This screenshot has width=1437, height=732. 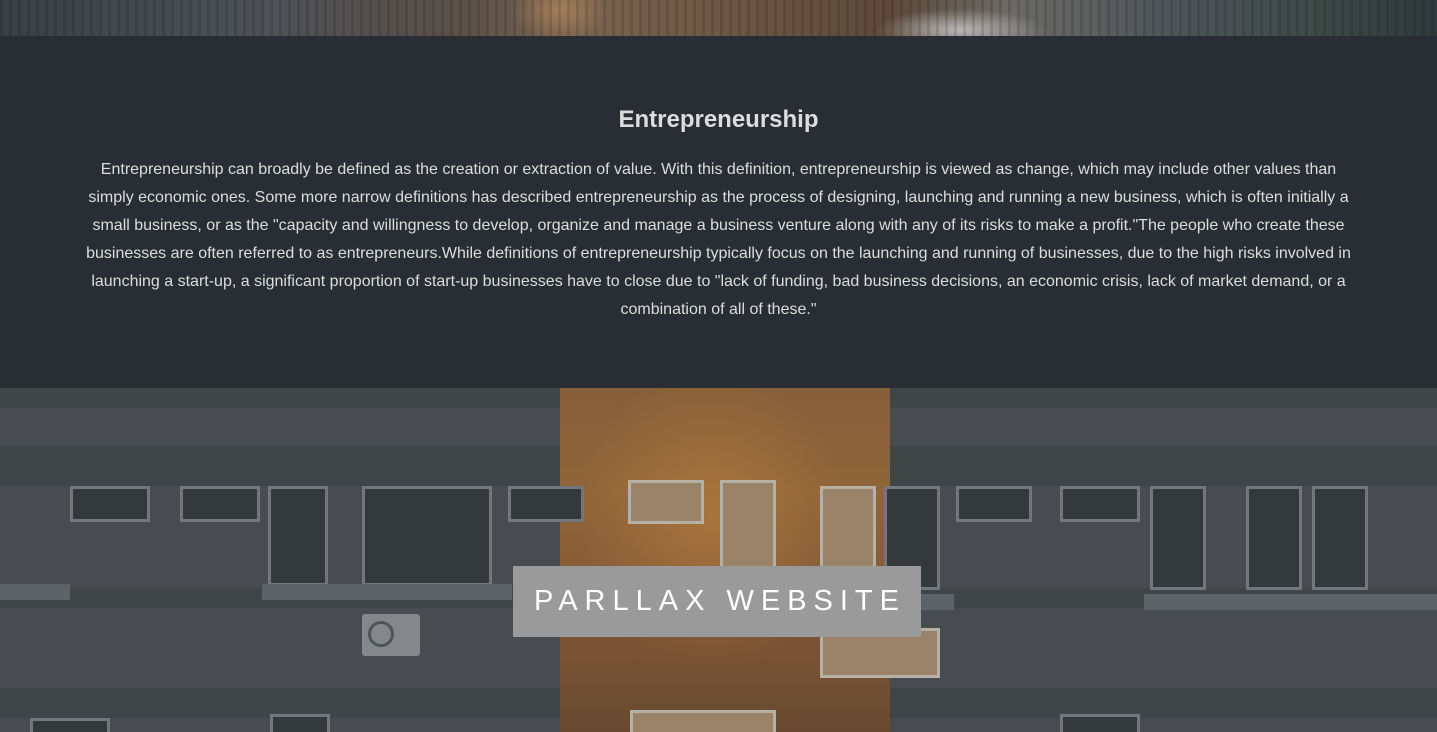 I want to click on parallax-image-top, so click(x=718, y=18).